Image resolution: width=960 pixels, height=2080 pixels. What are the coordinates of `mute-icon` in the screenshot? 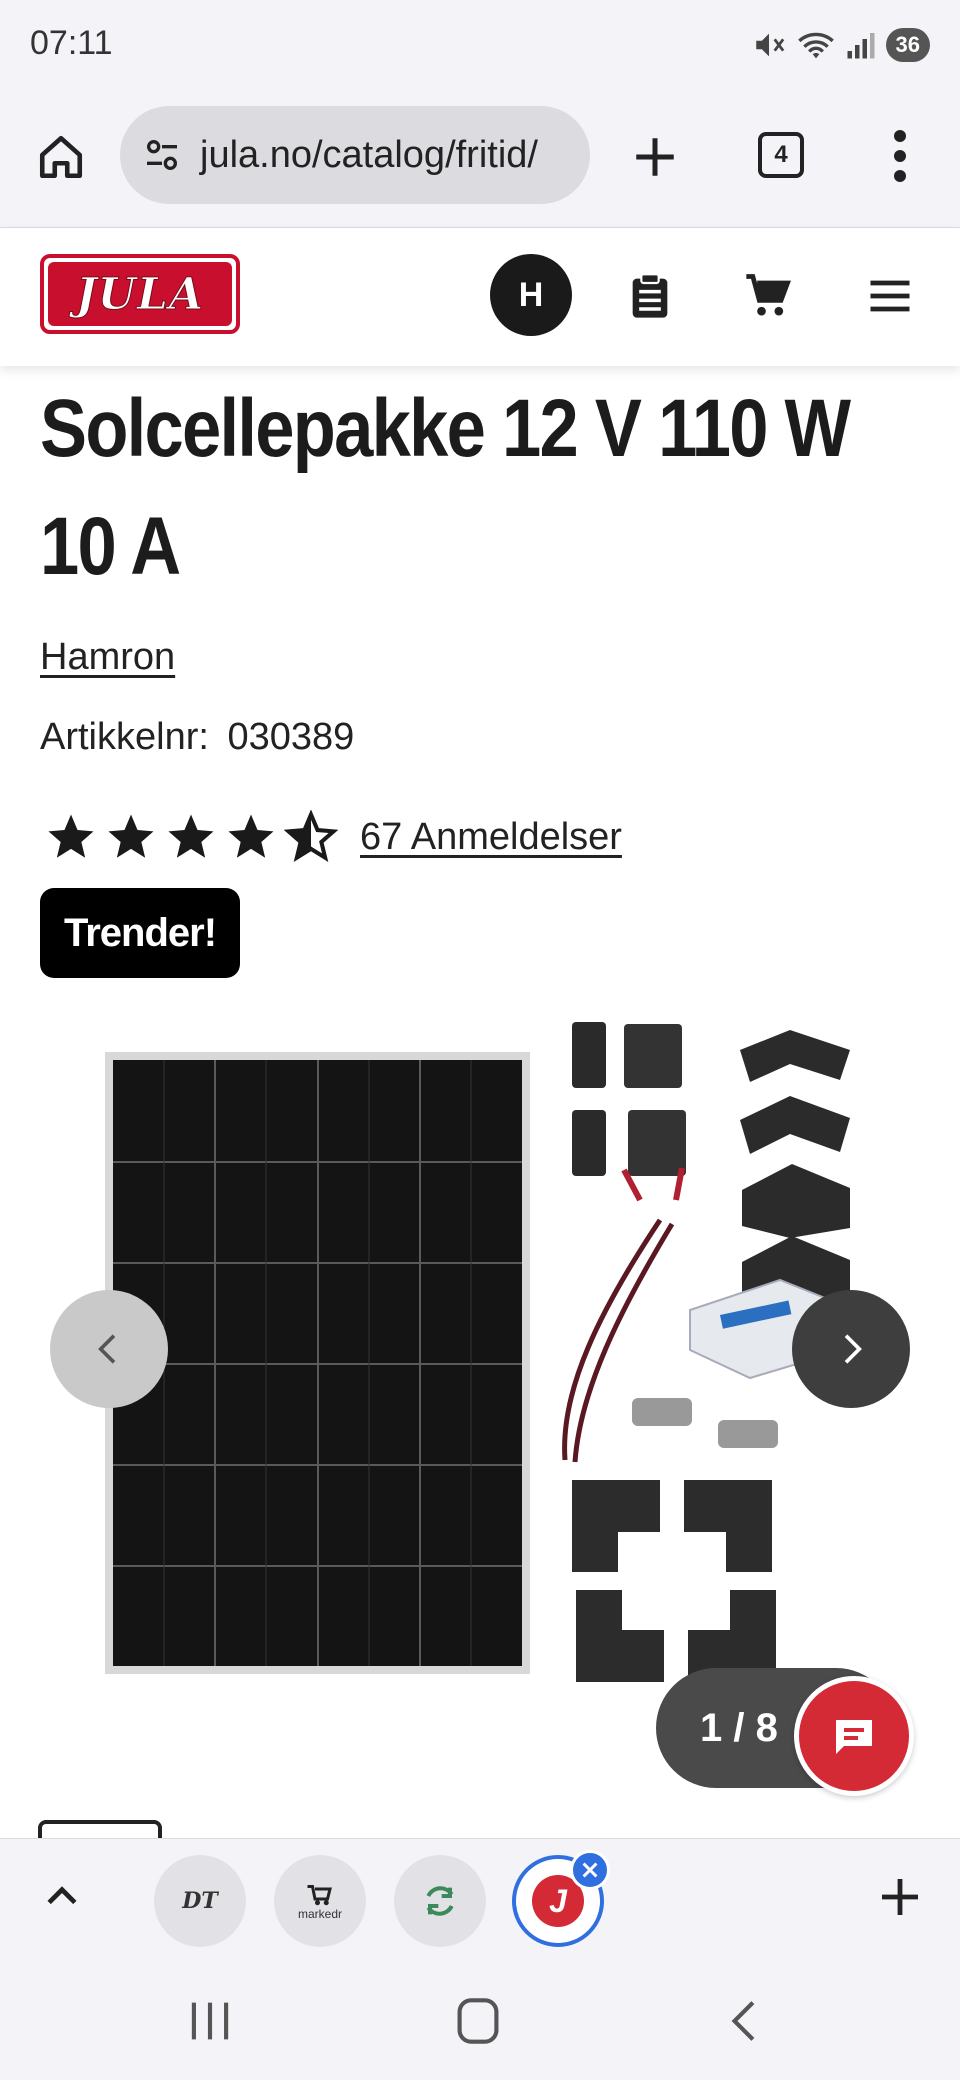 It's located at (769, 45).